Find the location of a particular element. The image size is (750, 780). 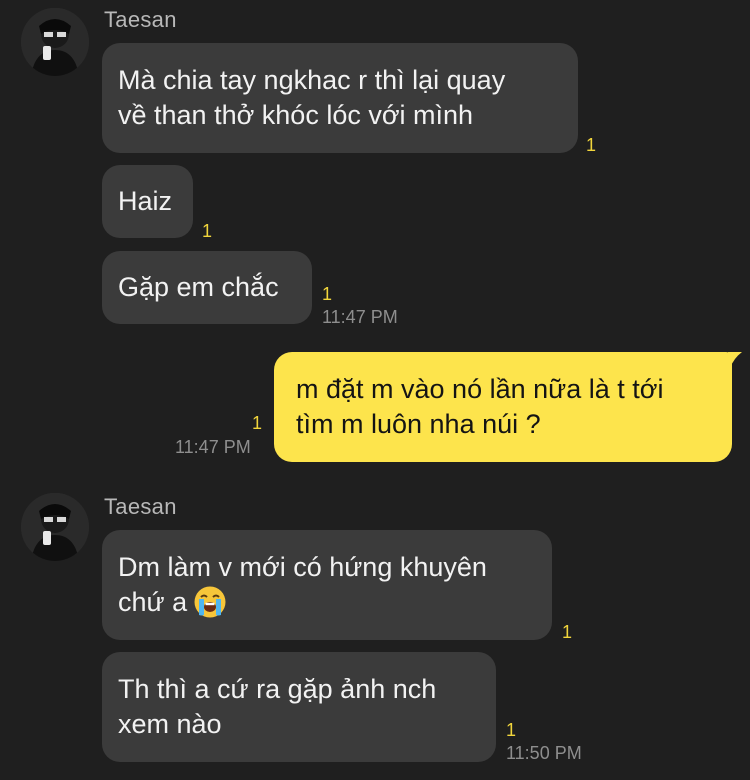

message-bubble: Haiz is located at coordinates (147, 201).